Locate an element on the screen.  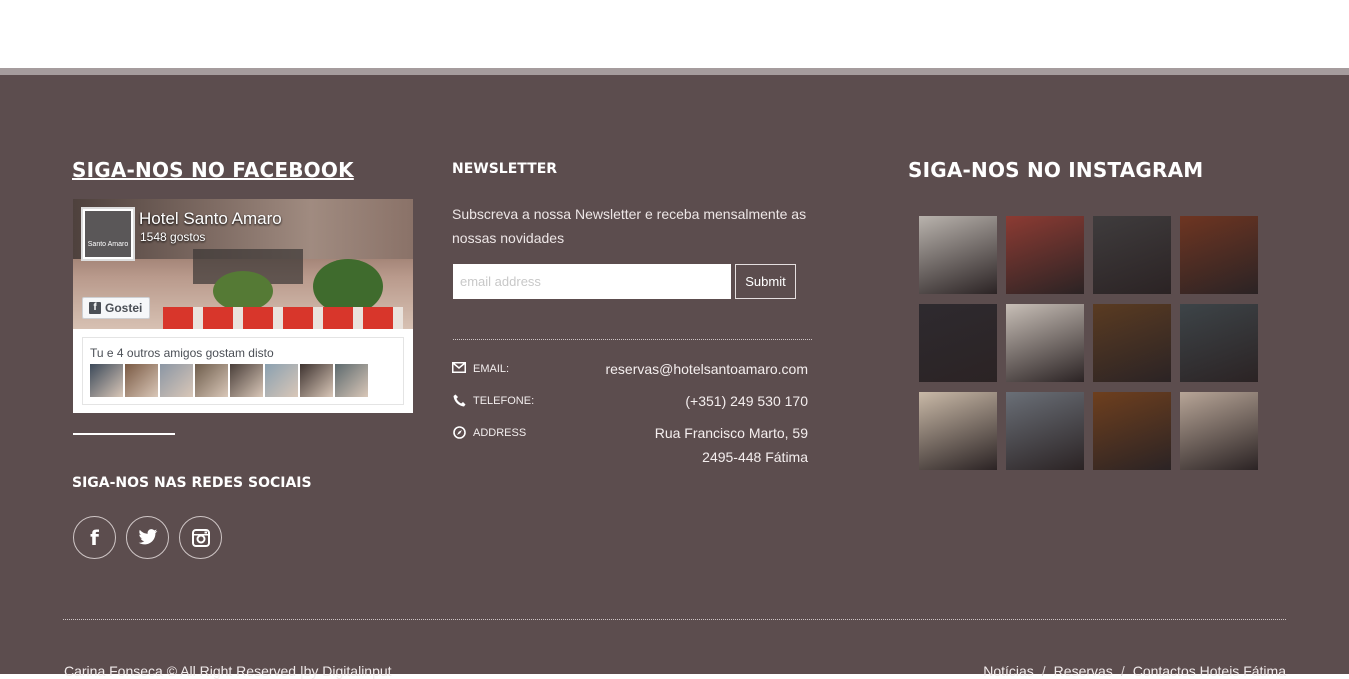
facebook-like-button: f Gostei is located at coordinates (116, 308).